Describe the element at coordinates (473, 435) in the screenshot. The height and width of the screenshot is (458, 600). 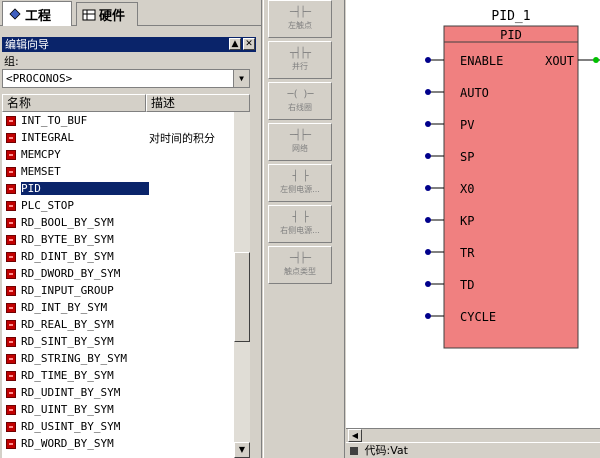
I see `canvas-hscrollbar: ◀` at that location.